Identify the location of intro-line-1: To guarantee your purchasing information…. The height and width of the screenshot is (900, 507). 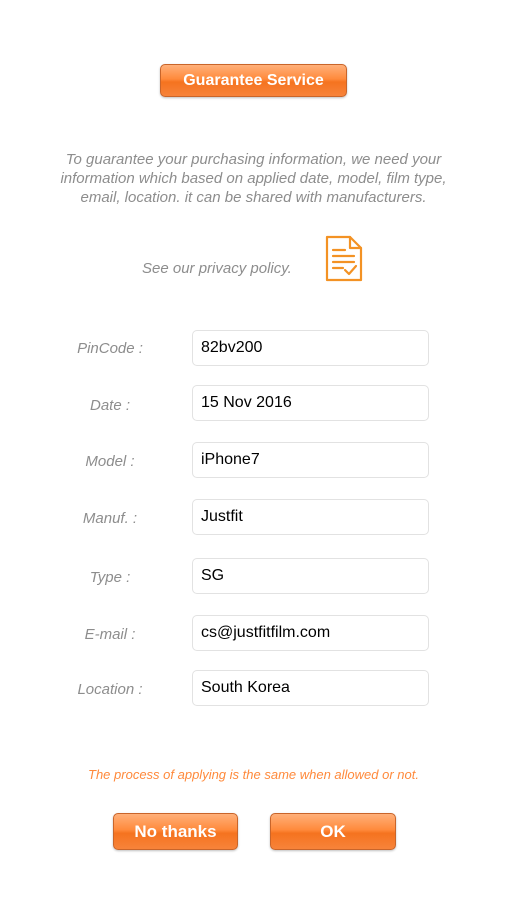
(253, 159).